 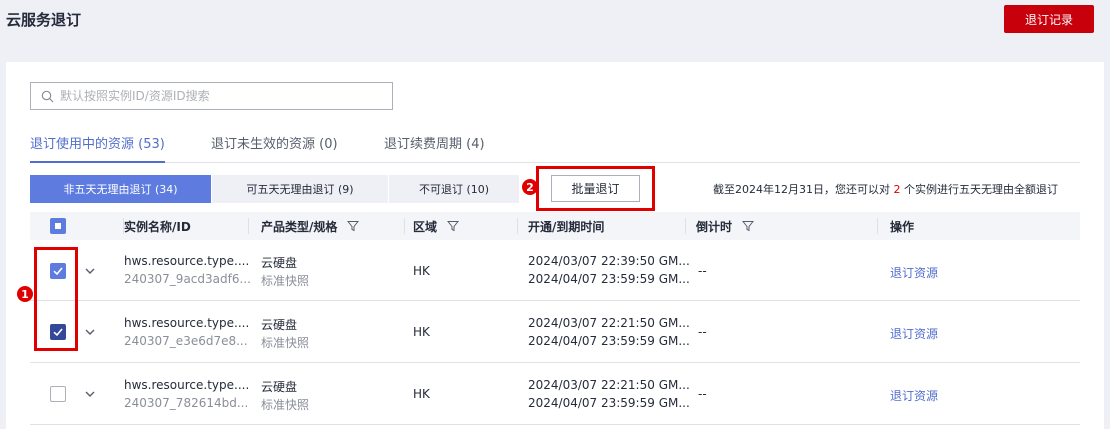 What do you see at coordinates (454, 189) in the screenshot?
I see `filter-not-refundable: 不可退订 (10)` at bounding box center [454, 189].